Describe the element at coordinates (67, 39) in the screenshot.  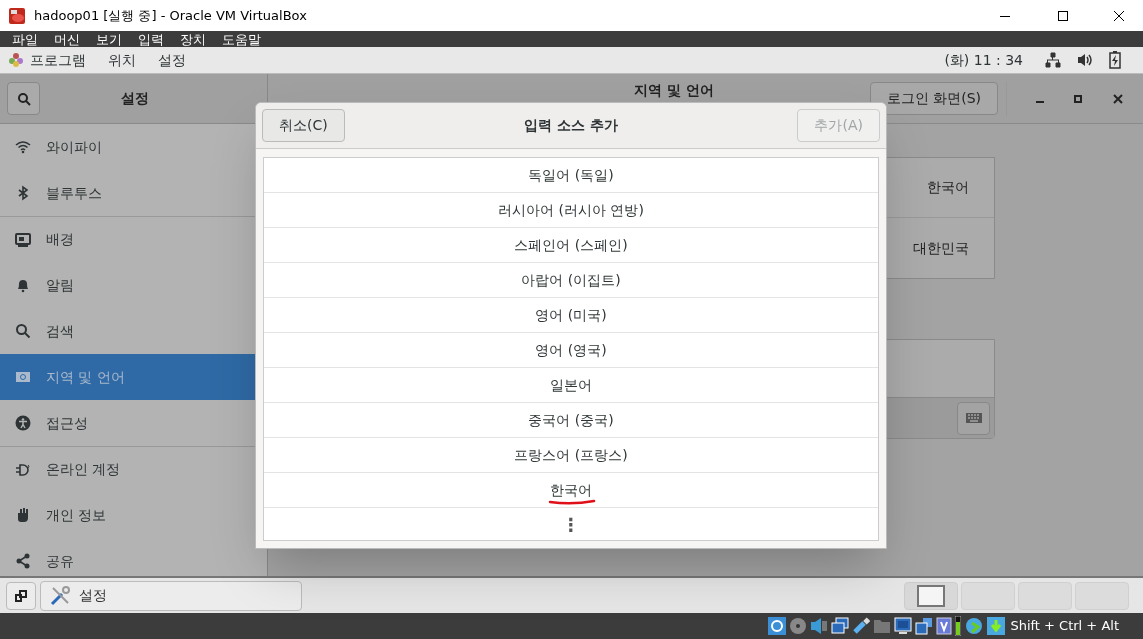
I see `menu-item: 머신` at that location.